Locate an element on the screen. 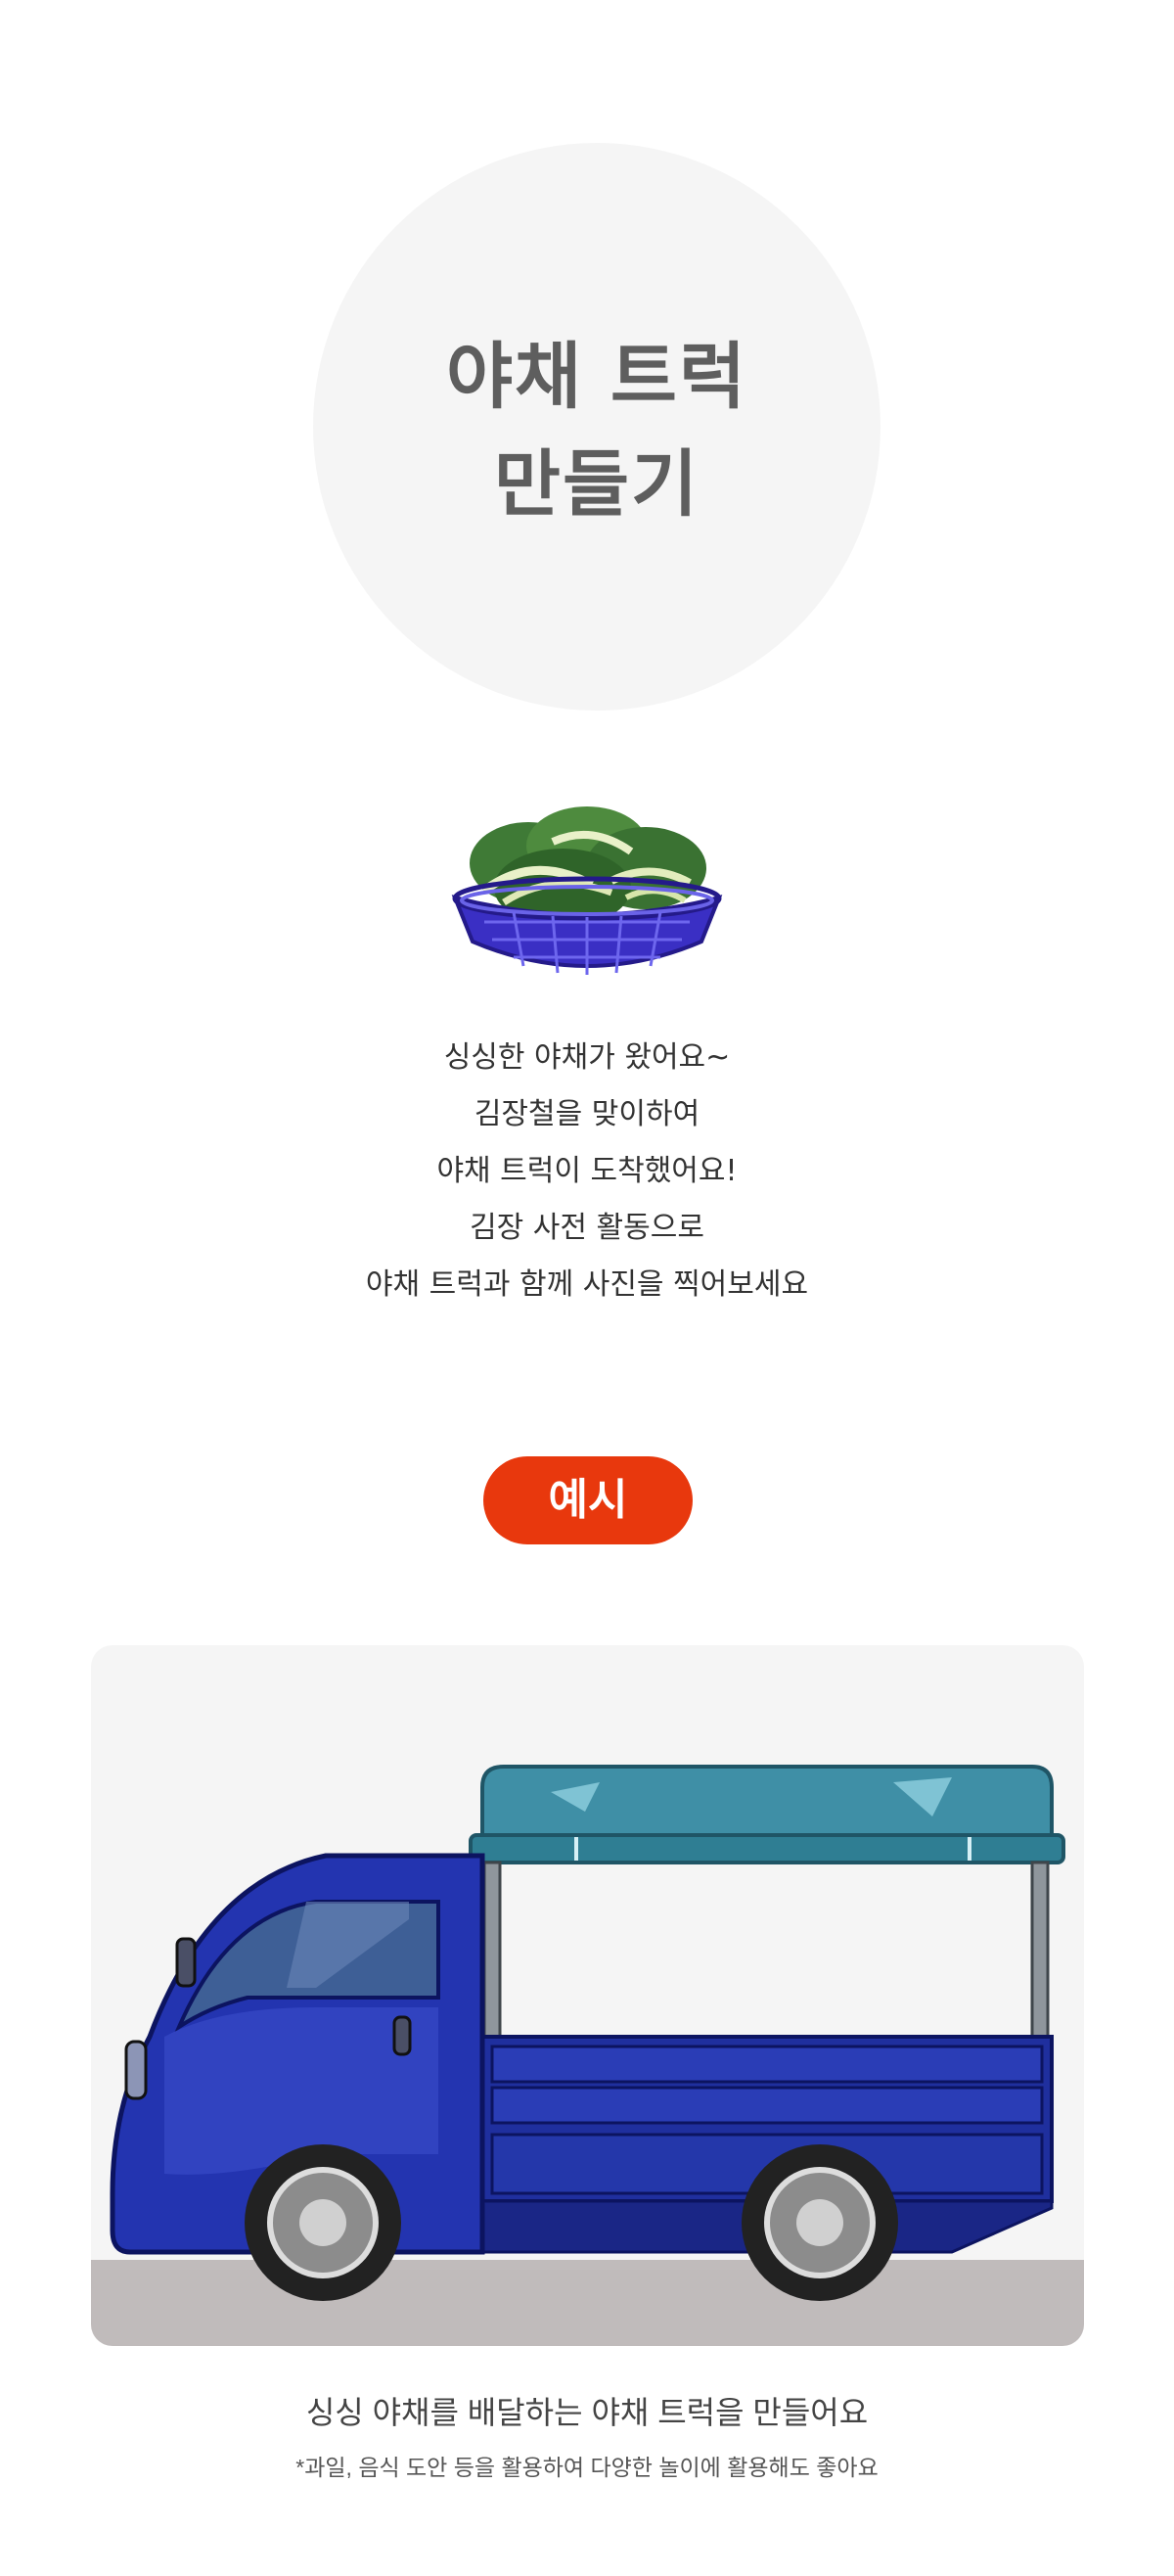 This screenshot has width=1174, height=2576. cabbage-basket-icon is located at coordinates (587, 890).